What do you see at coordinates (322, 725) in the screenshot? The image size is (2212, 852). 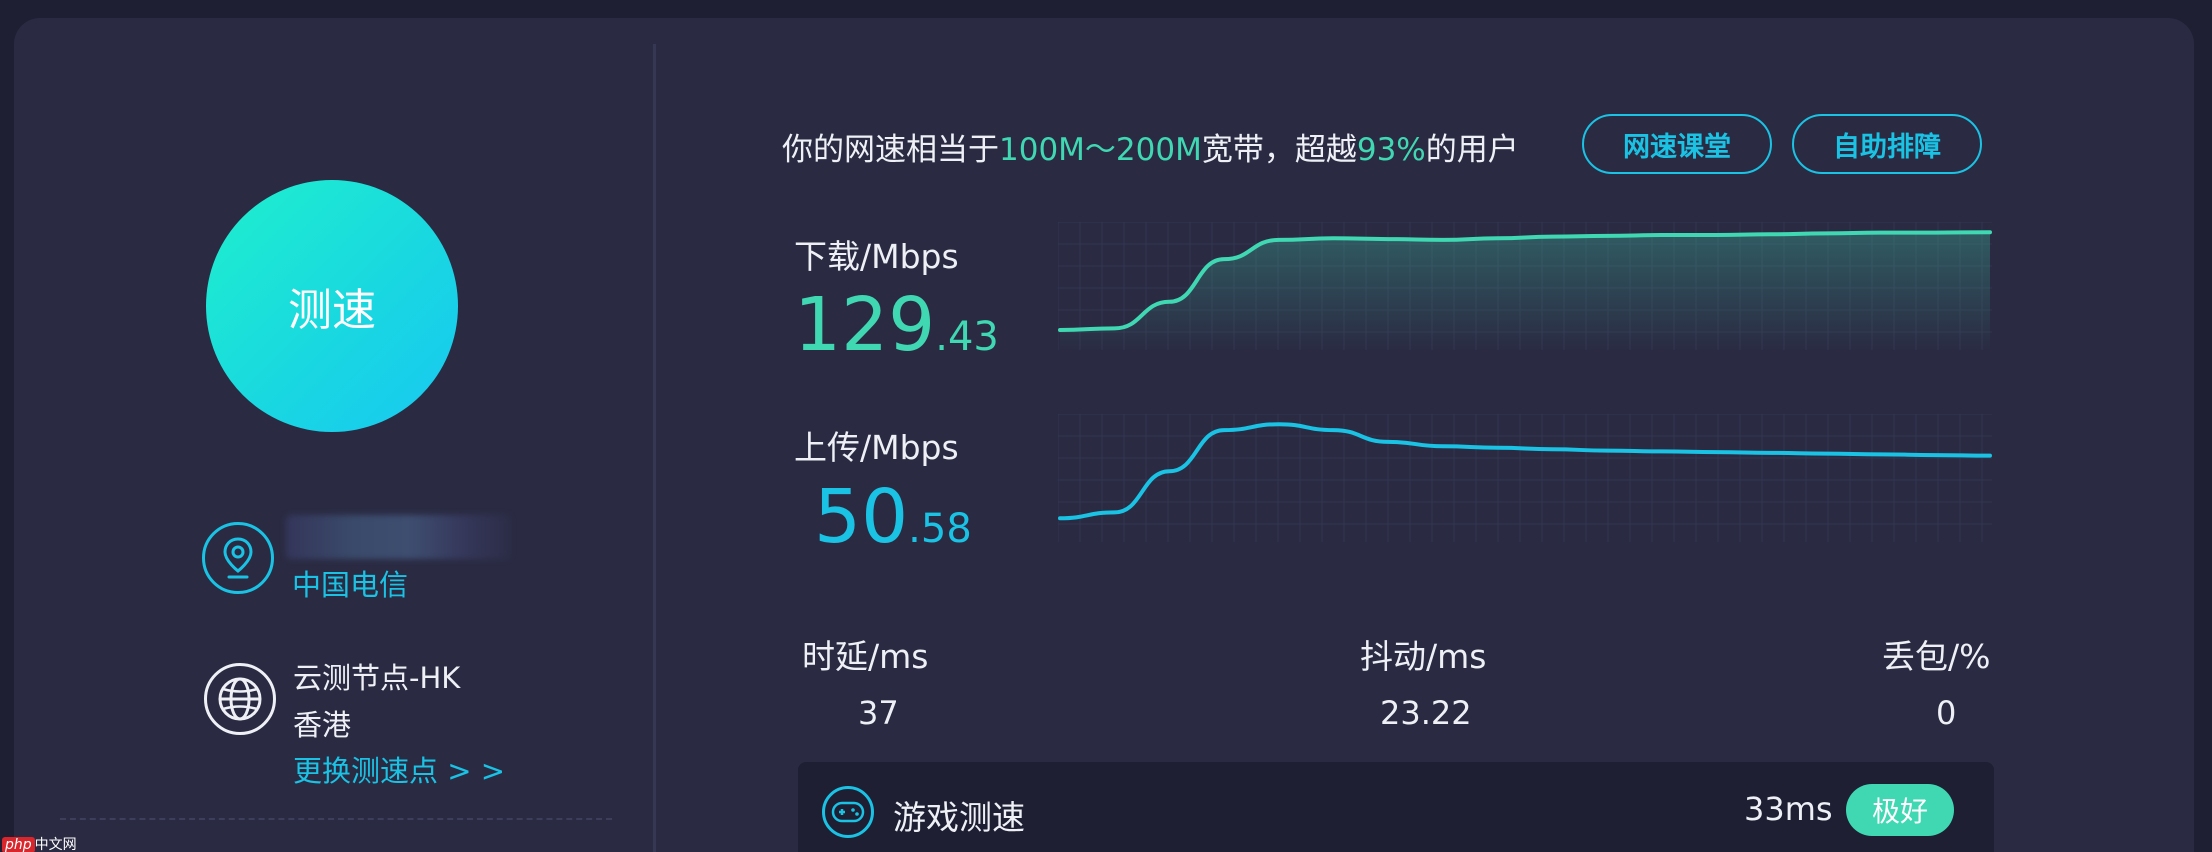 I see `test-node-city: 香港` at bounding box center [322, 725].